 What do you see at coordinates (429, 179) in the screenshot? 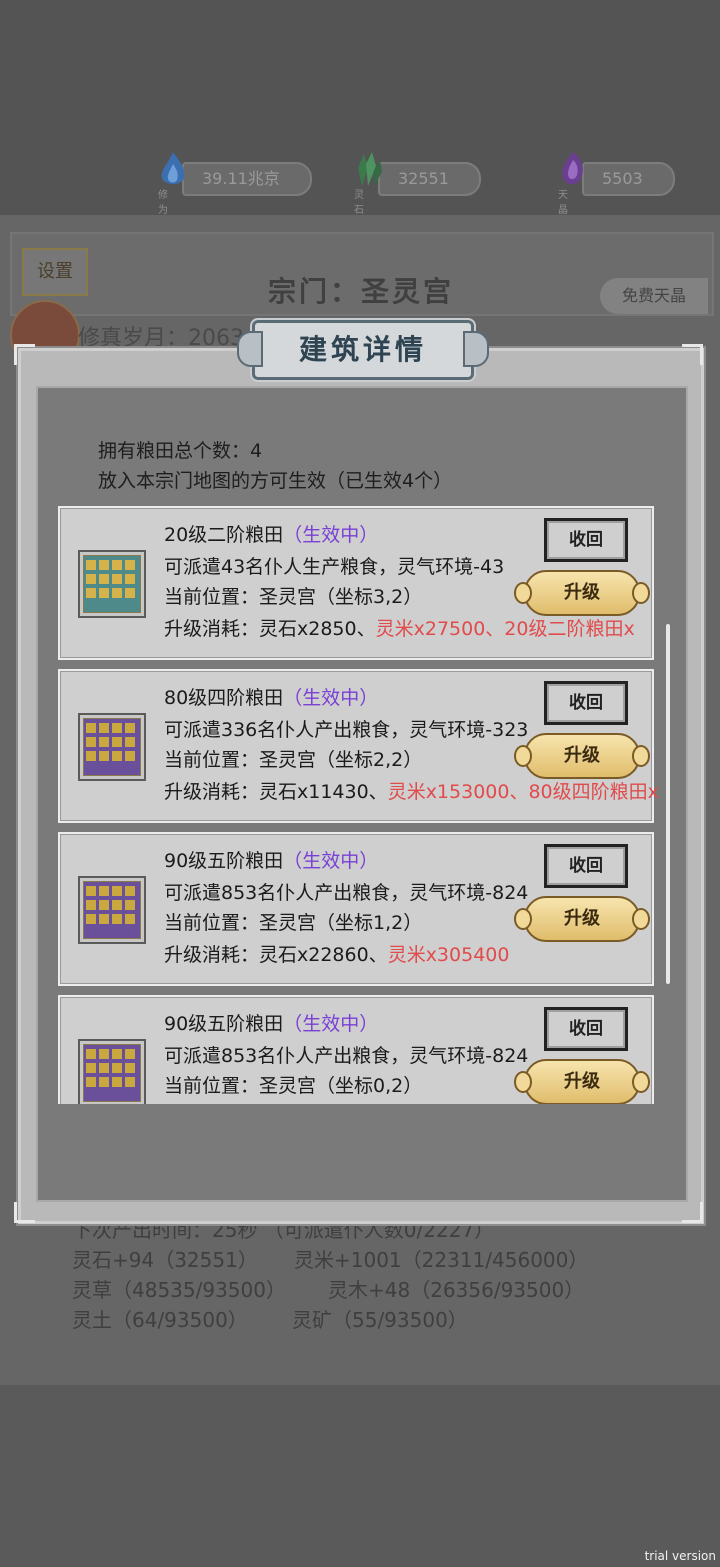
I see `resource-value: 32551` at bounding box center [429, 179].